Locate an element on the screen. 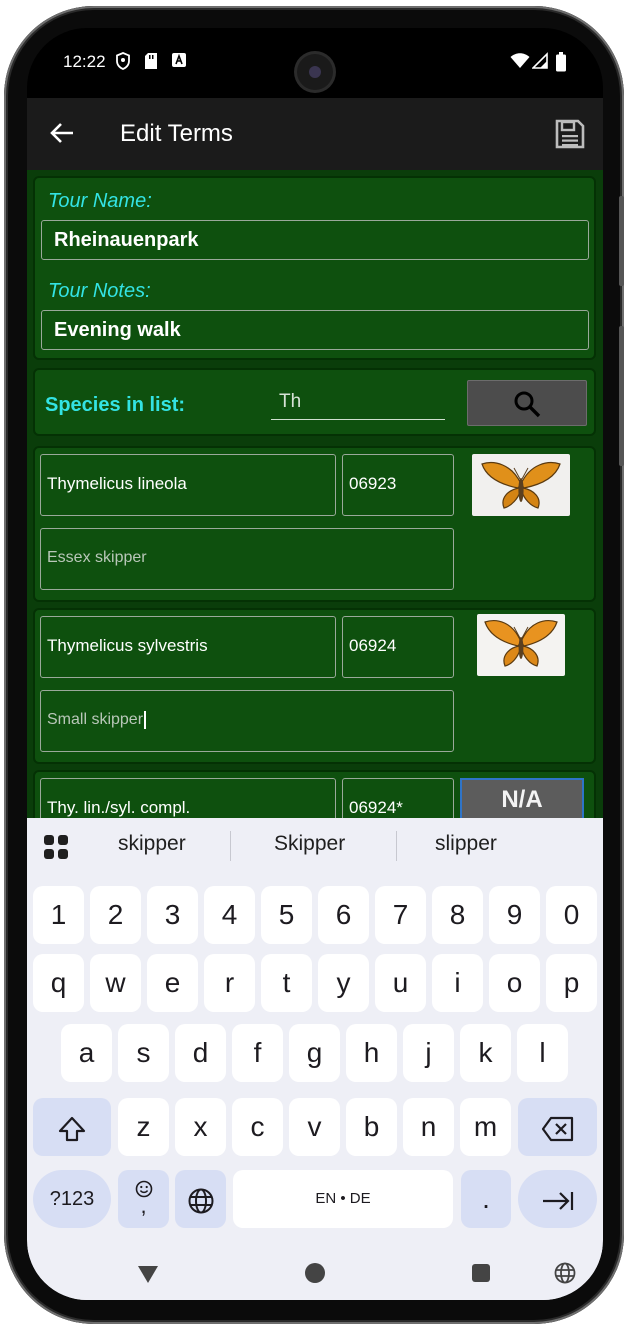 This screenshot has width=628, height=1329. shift-icon is located at coordinates (72, 1126).